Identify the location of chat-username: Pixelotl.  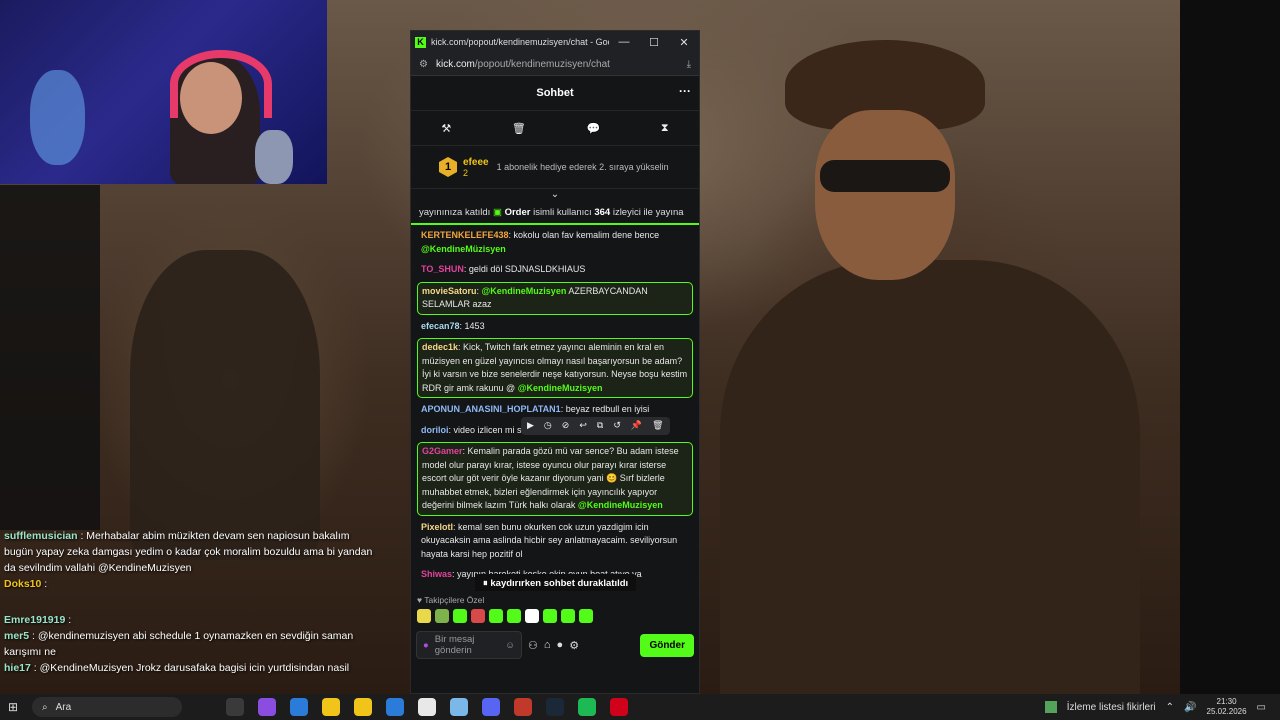
(437, 527).